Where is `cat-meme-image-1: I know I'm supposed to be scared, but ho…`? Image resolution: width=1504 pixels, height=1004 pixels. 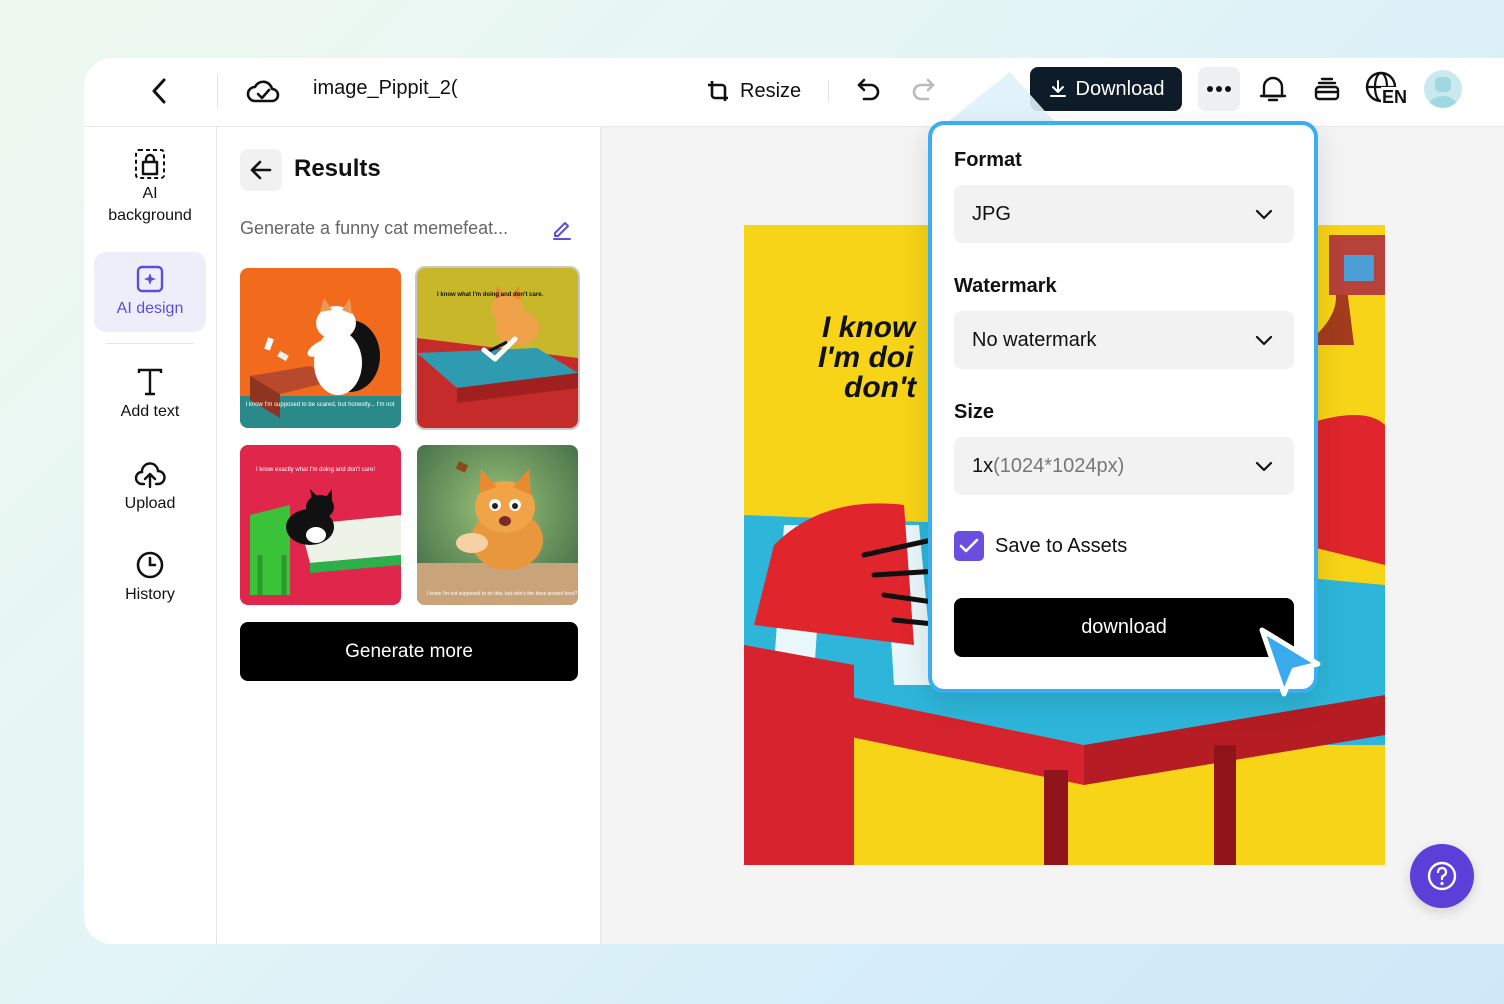 cat-meme-image-1: I know I'm supposed to be scared, but ho… is located at coordinates (320, 348).